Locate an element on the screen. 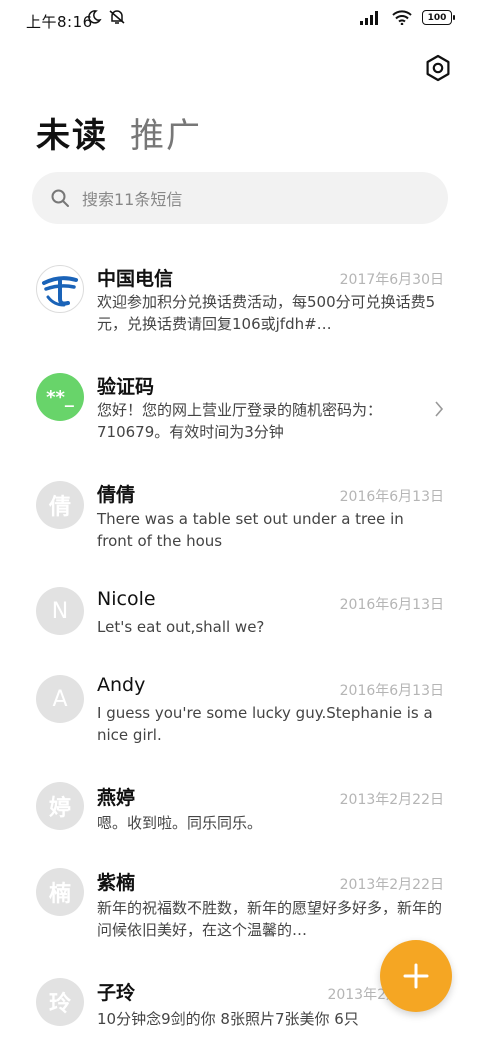 Image resolution: width=480 pixels, height=1040 pixels. avatar is located at coordinates (60, 289).